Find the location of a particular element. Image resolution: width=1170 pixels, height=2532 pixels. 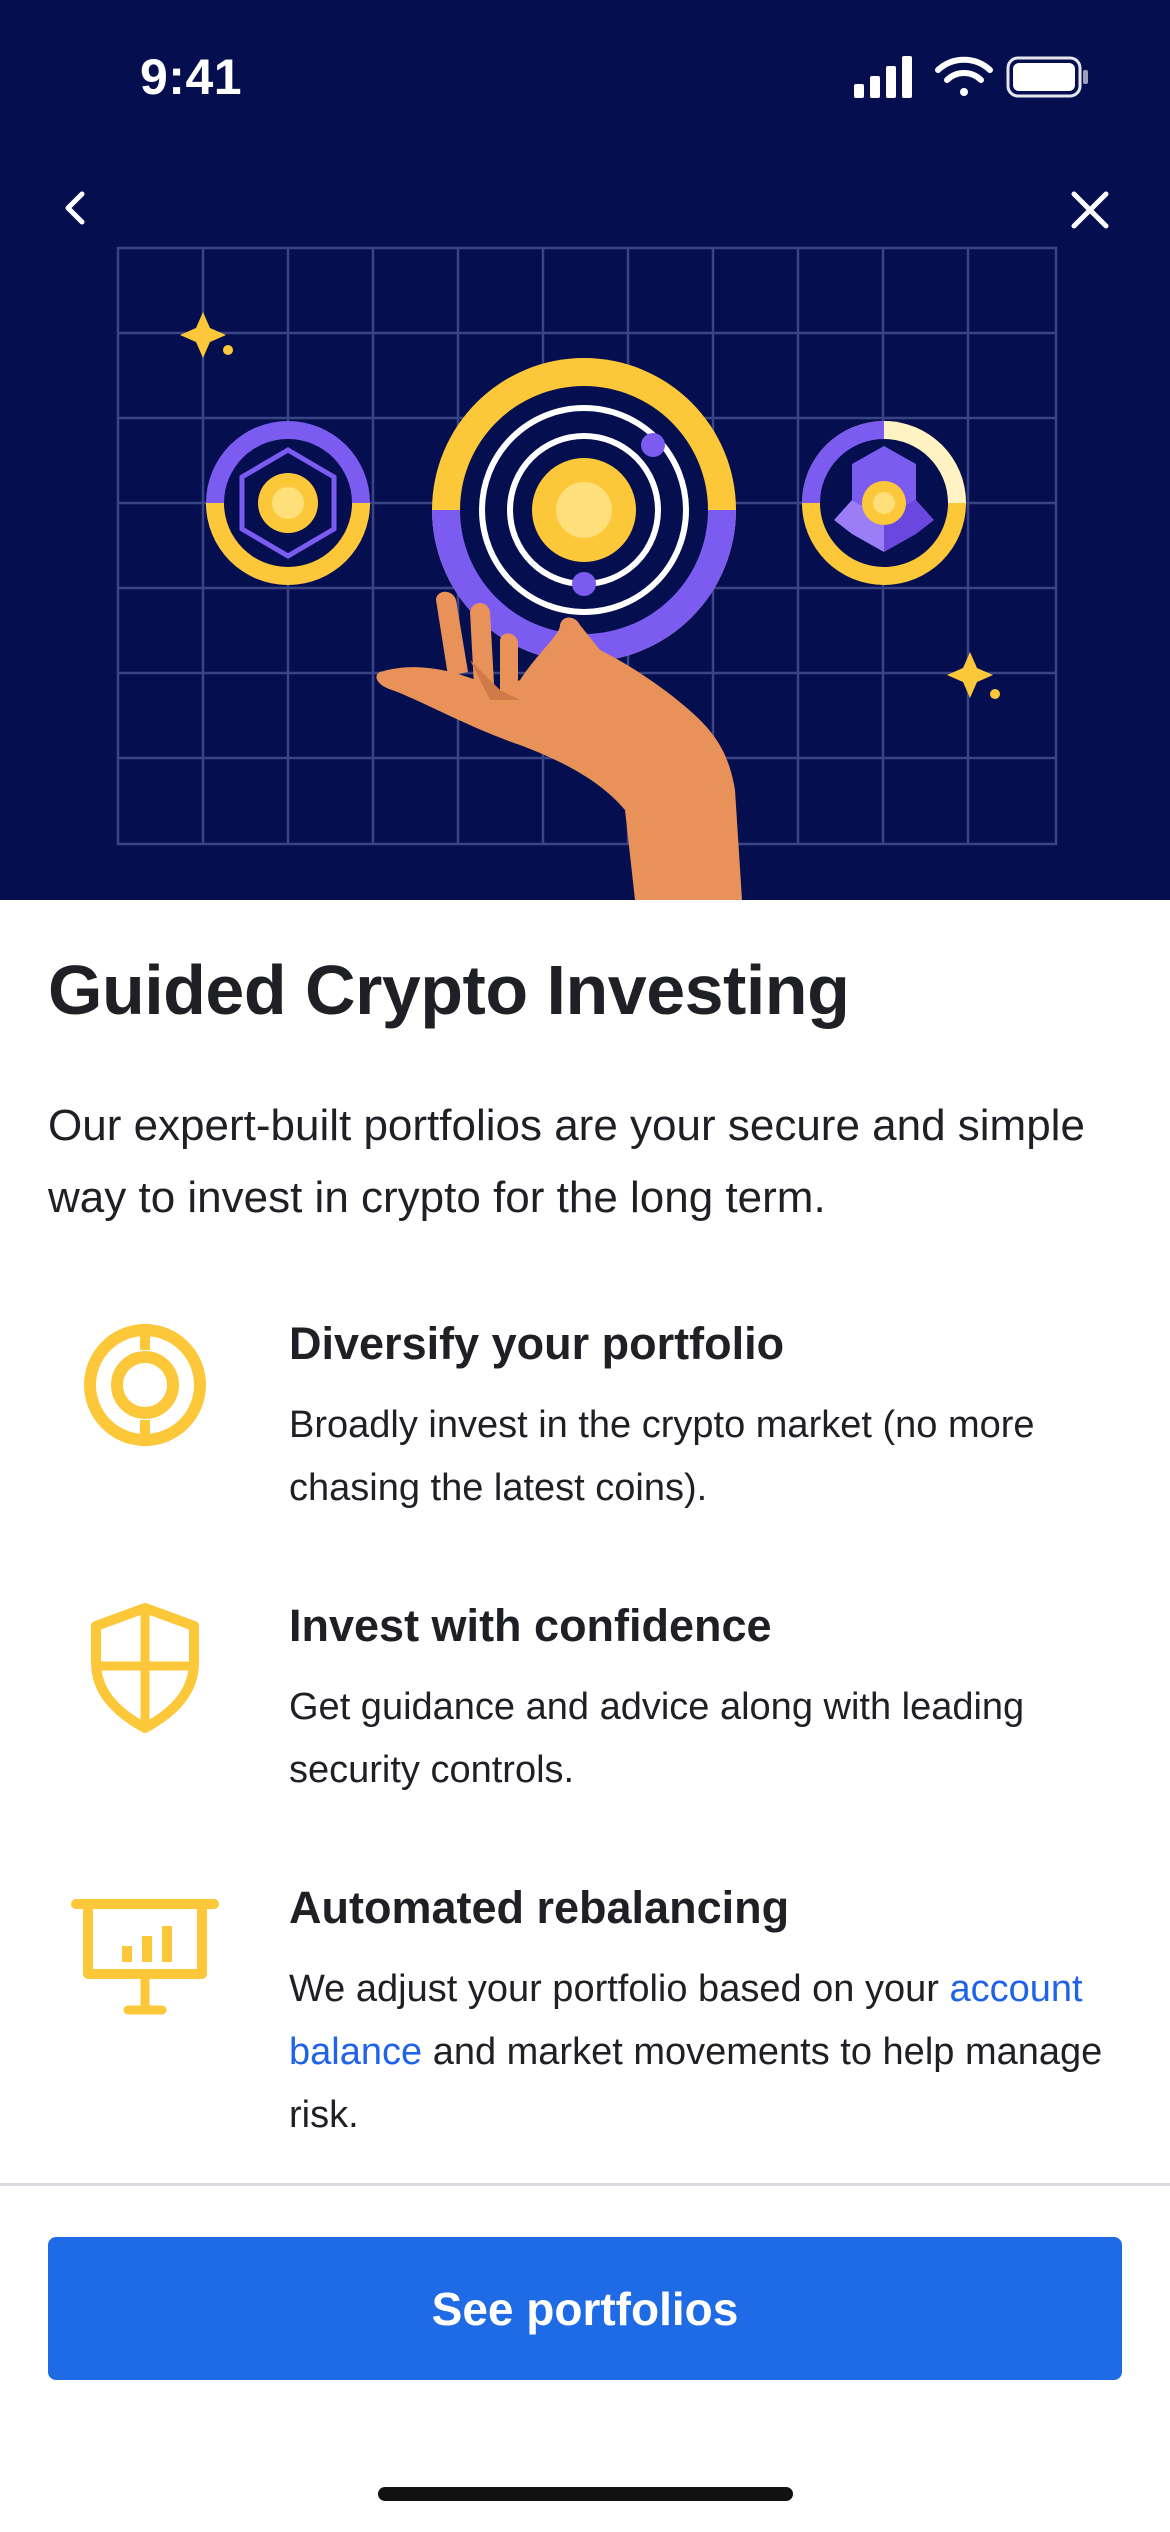

shield-icon is located at coordinates (145, 1668).